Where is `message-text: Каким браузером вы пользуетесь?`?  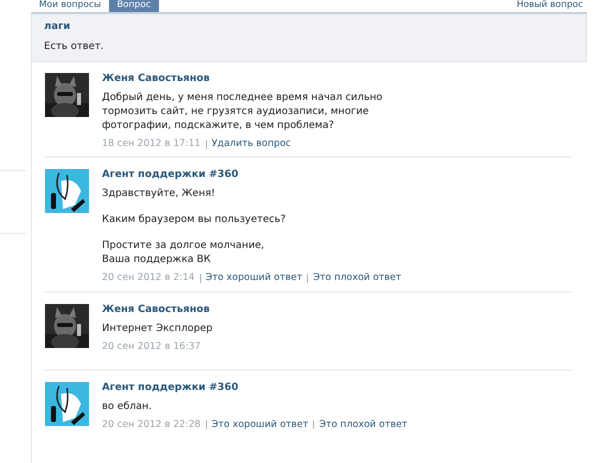
message-text: Каким браузером вы пользуетесь? is located at coordinates (194, 220).